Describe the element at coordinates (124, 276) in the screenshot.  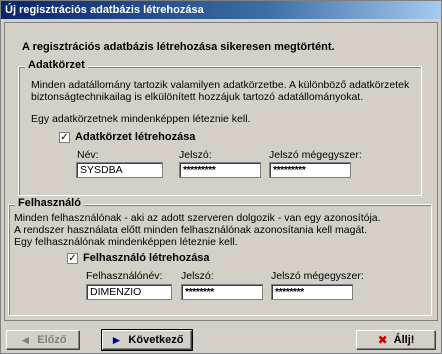
I see `username-label: Felhasználónév:` at that location.